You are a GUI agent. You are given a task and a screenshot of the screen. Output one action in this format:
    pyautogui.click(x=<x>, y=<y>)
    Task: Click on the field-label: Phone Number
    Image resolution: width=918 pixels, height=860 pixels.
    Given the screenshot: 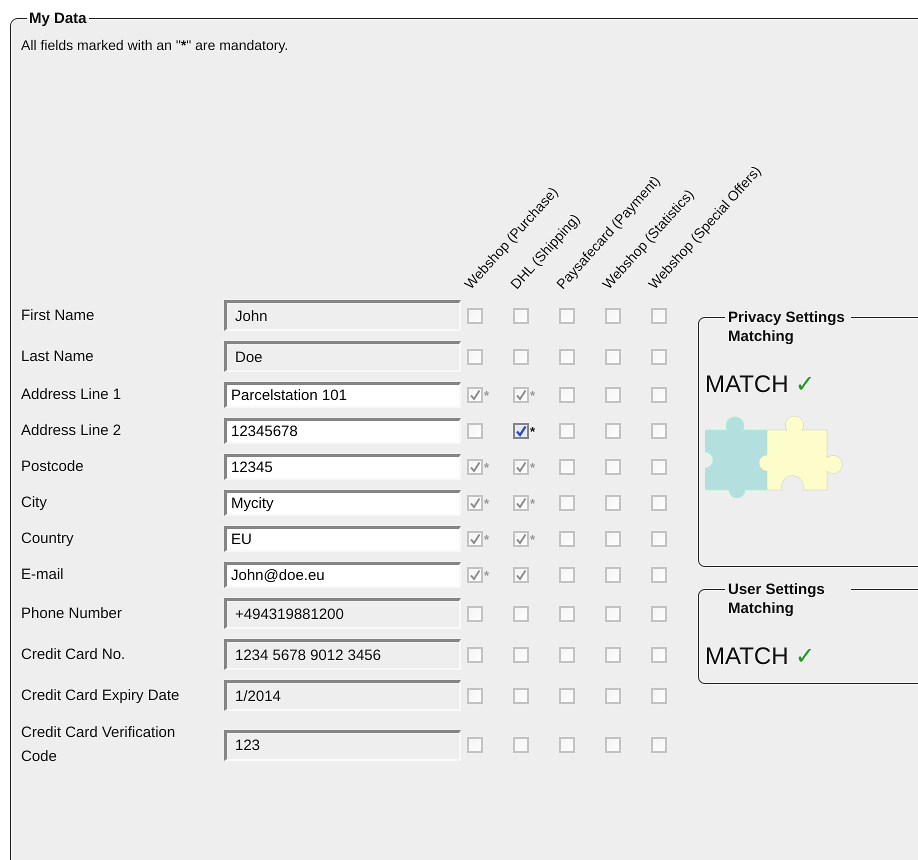 What is the action you would take?
    pyautogui.click(x=72, y=614)
    